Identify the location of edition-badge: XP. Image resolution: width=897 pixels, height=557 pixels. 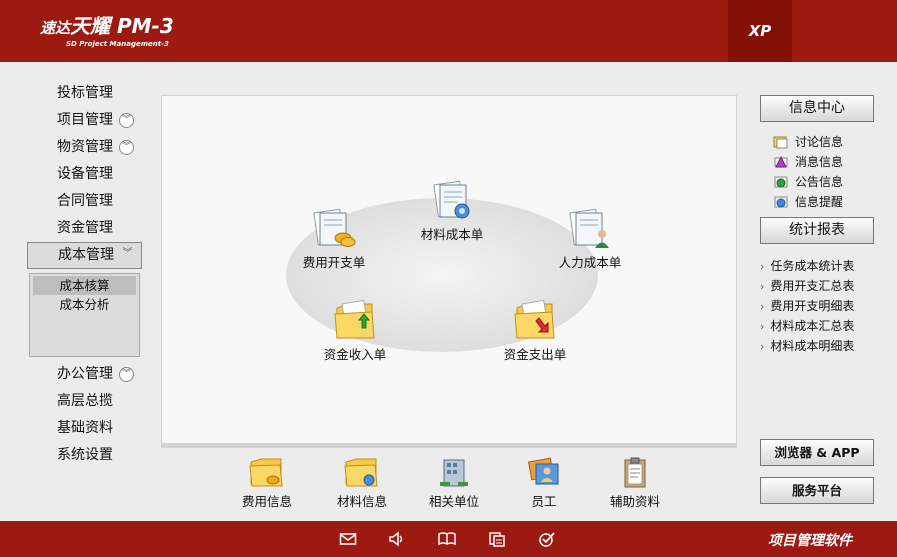
(760, 31).